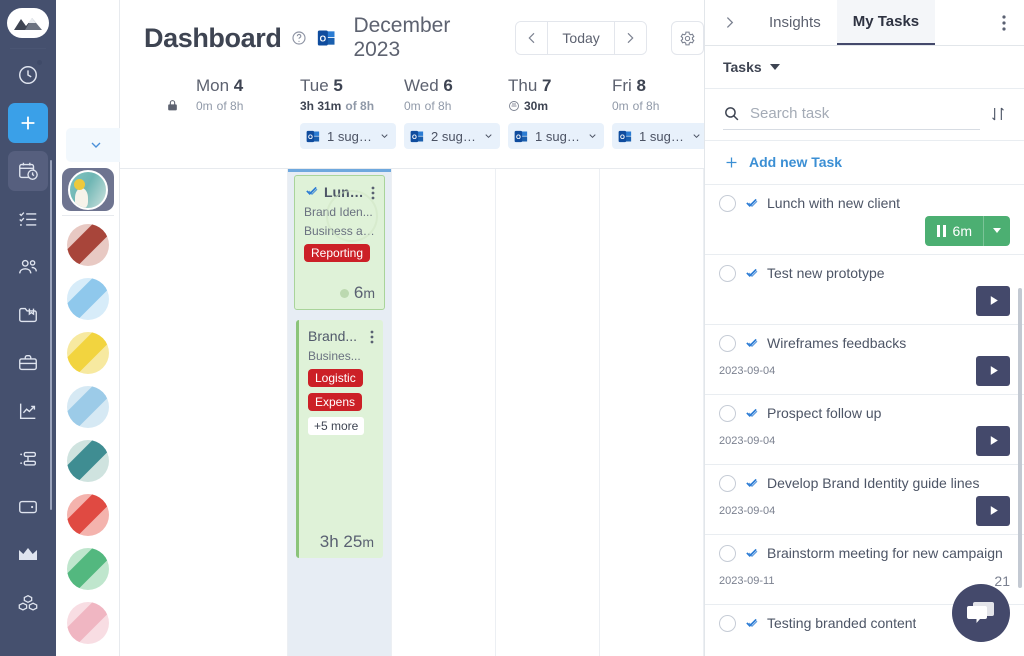 The height and width of the screenshot is (656, 1024). What do you see at coordinates (28, 363) in the screenshot?
I see `rail-item-clients` at bounding box center [28, 363].